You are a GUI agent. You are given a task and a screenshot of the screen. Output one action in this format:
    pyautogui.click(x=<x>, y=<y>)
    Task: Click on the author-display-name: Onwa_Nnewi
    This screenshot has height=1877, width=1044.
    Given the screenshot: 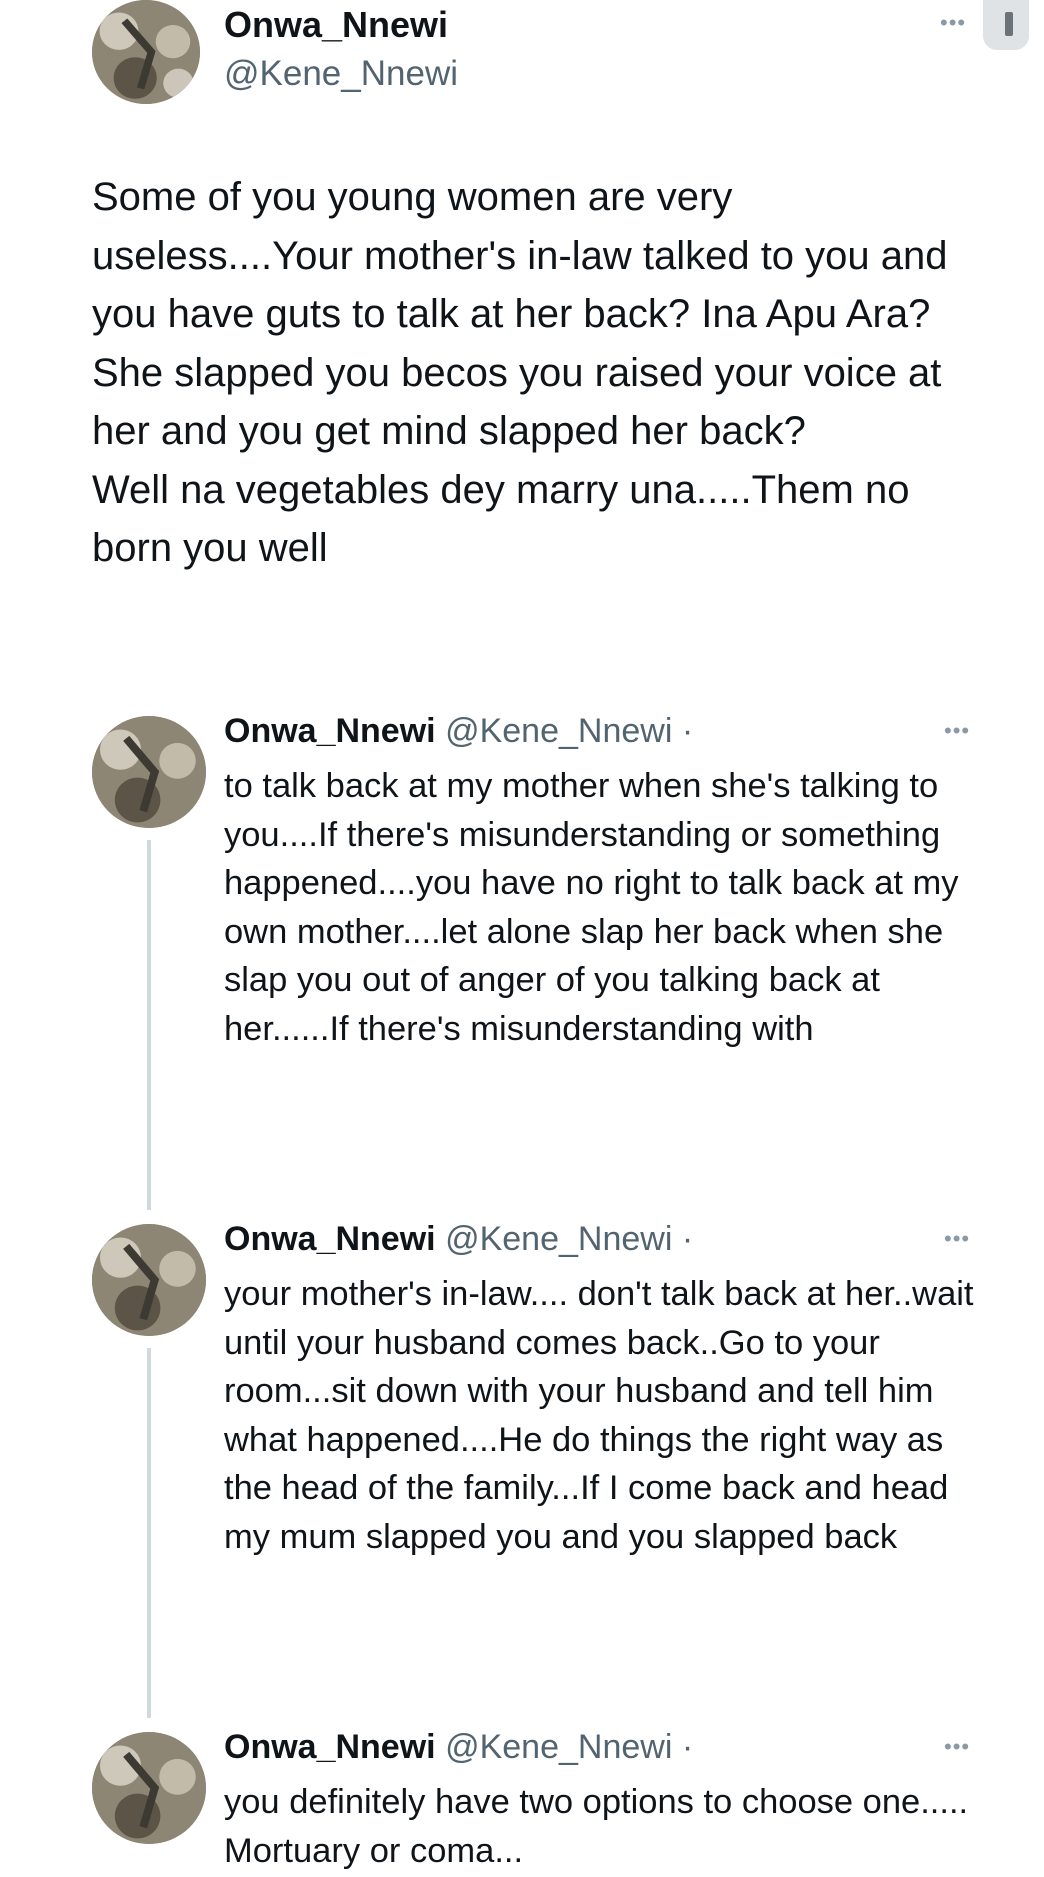 What is the action you would take?
    pyautogui.click(x=336, y=25)
    